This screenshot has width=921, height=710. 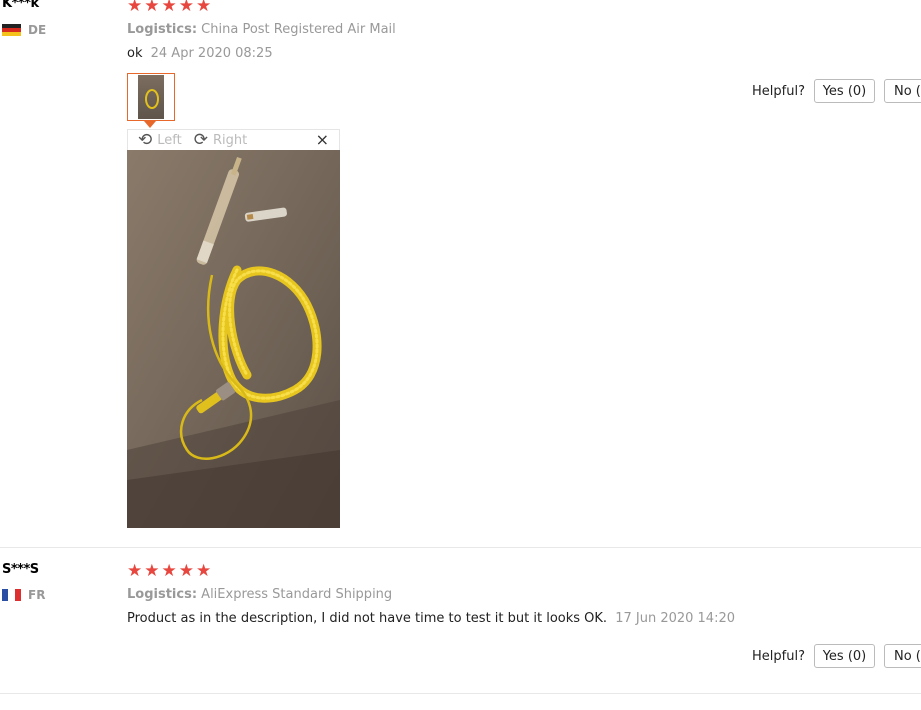 I want to click on country-code: DE, so click(x=37, y=30).